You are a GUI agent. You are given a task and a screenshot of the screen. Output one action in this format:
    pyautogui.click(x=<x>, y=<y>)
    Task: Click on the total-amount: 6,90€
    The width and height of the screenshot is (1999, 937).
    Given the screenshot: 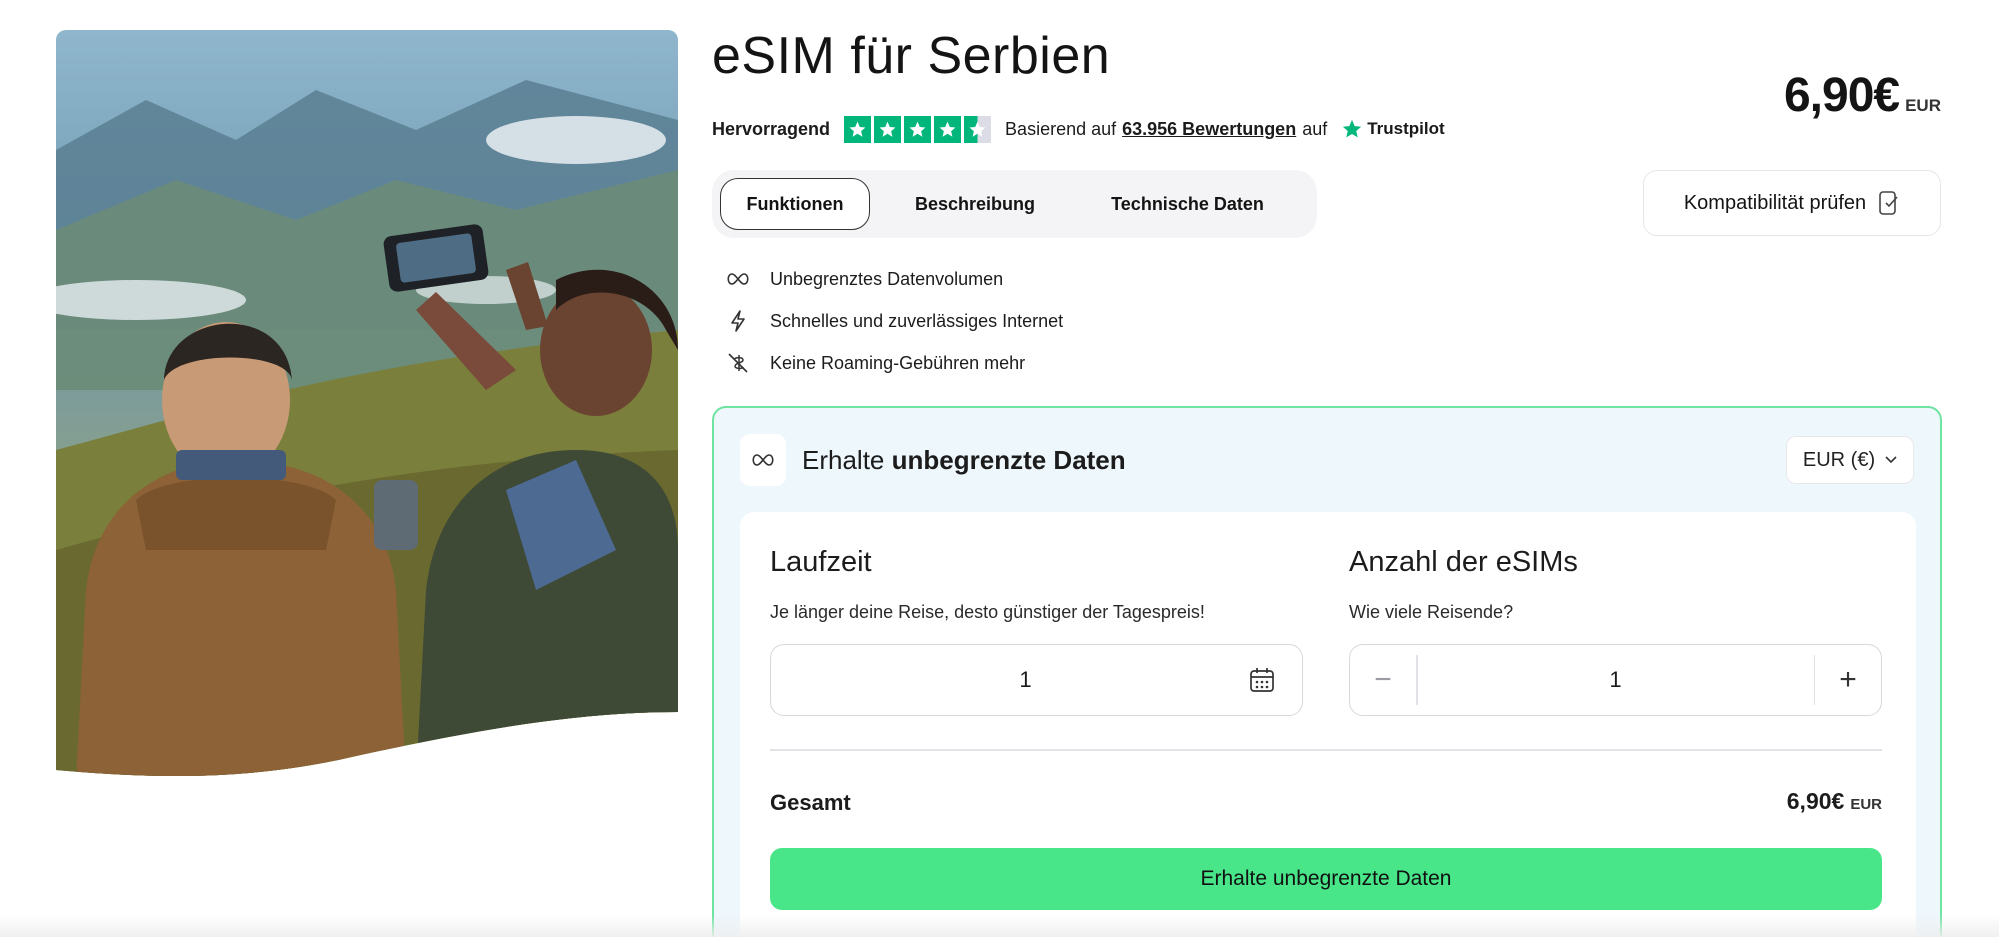 What is the action you would take?
    pyautogui.click(x=1815, y=801)
    